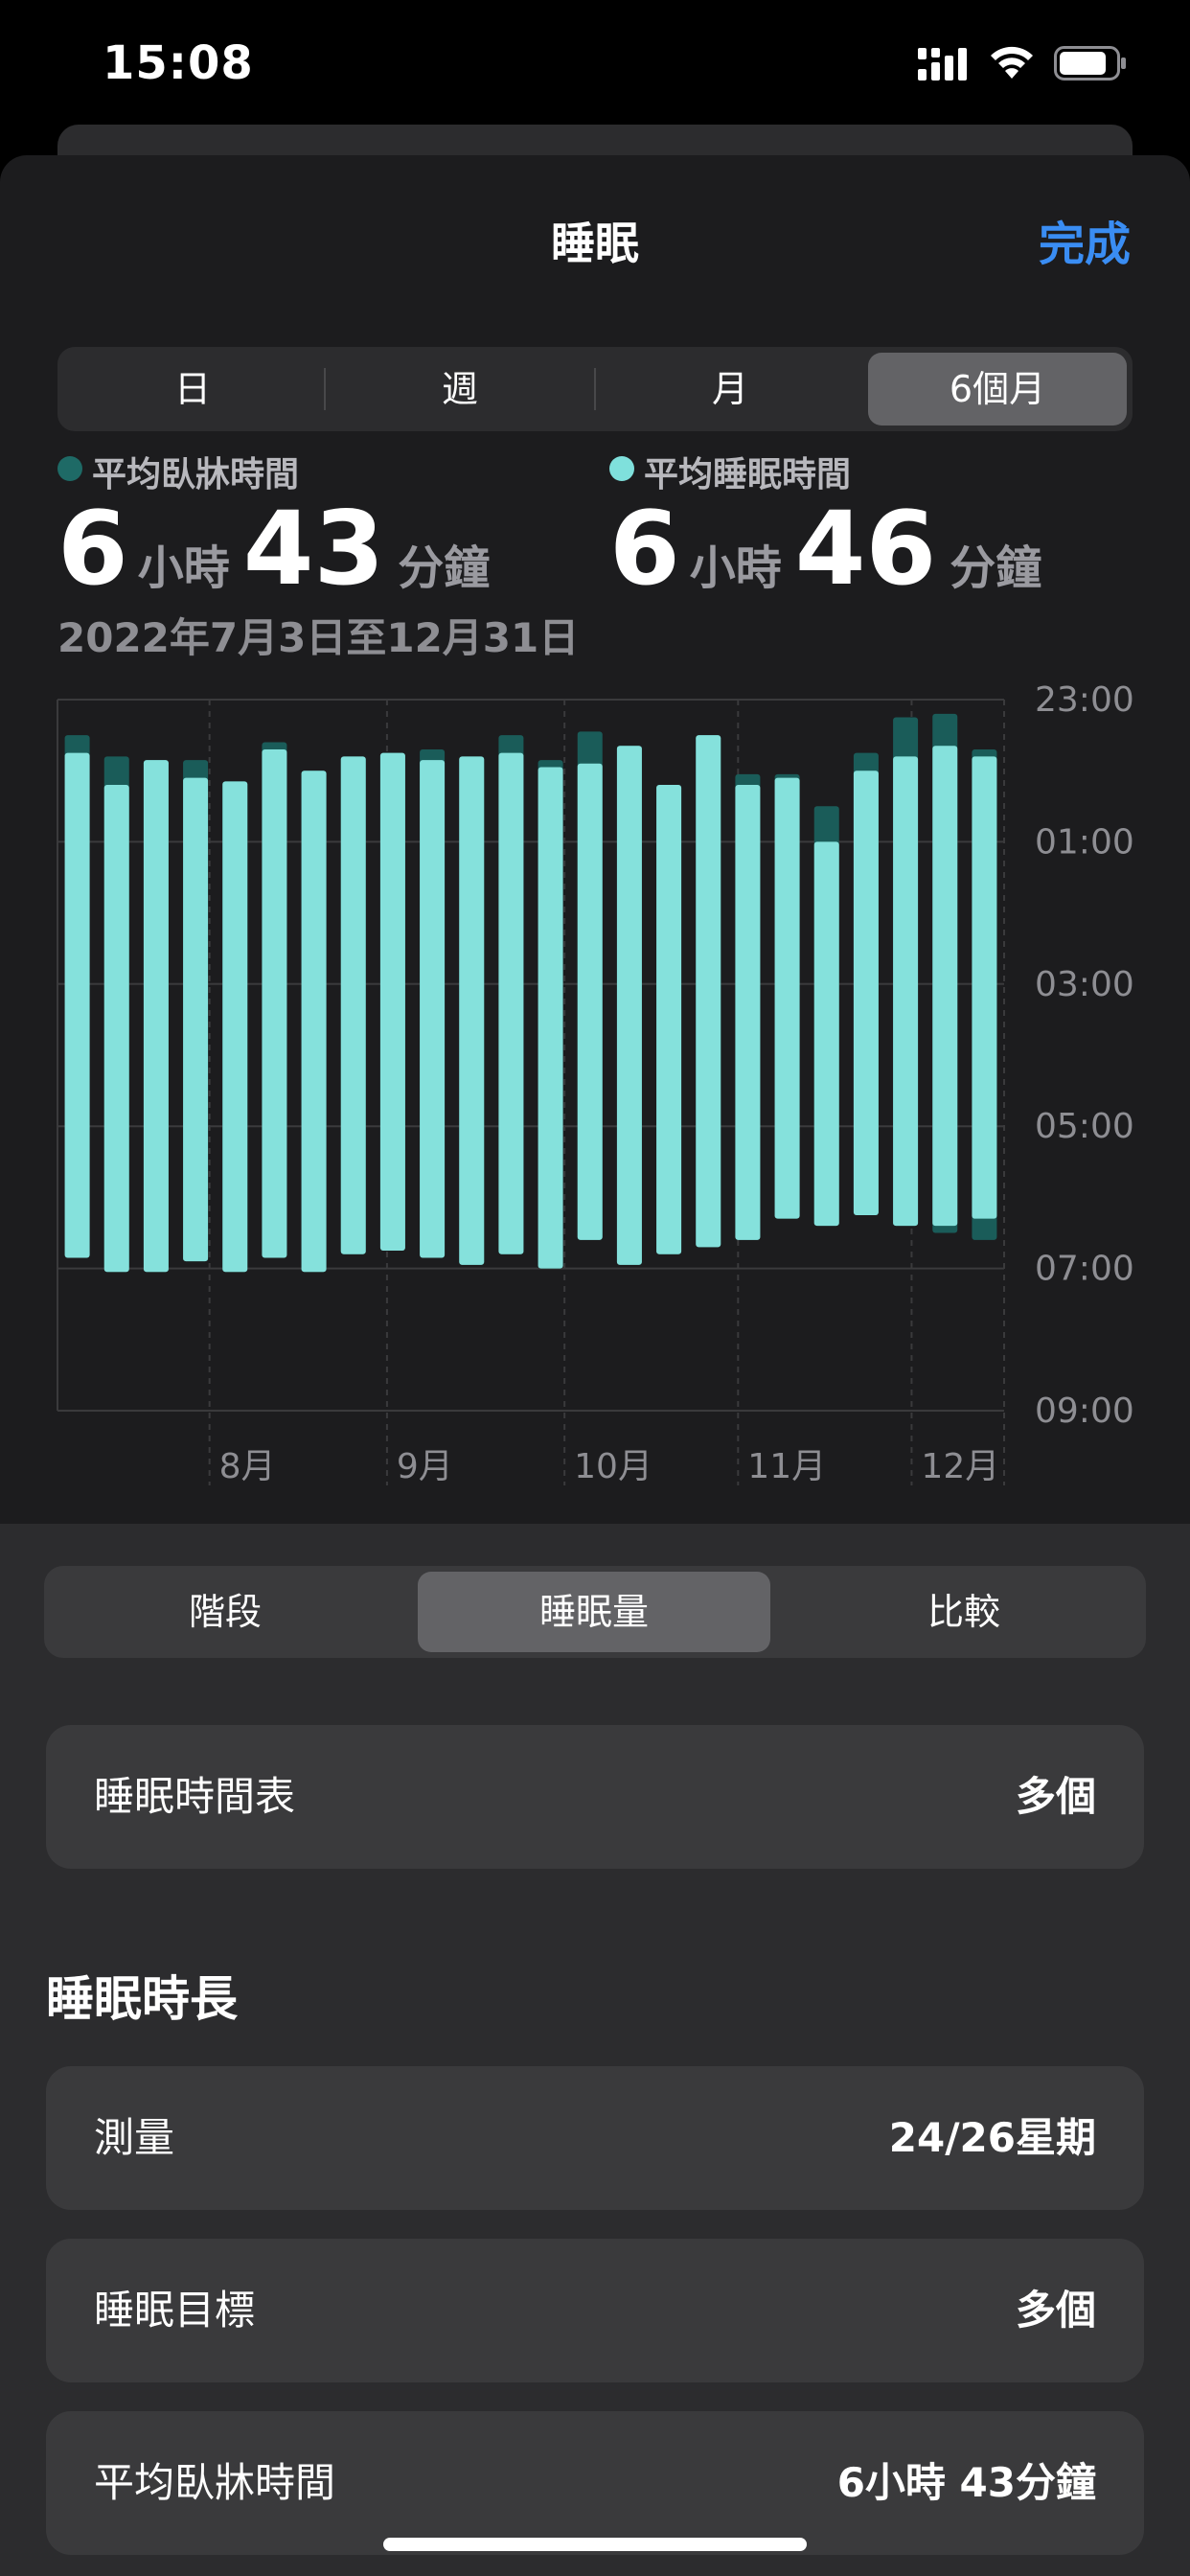 The image size is (1190, 2576). What do you see at coordinates (225, 1612) in the screenshot?
I see `tab-stages: 階段` at bounding box center [225, 1612].